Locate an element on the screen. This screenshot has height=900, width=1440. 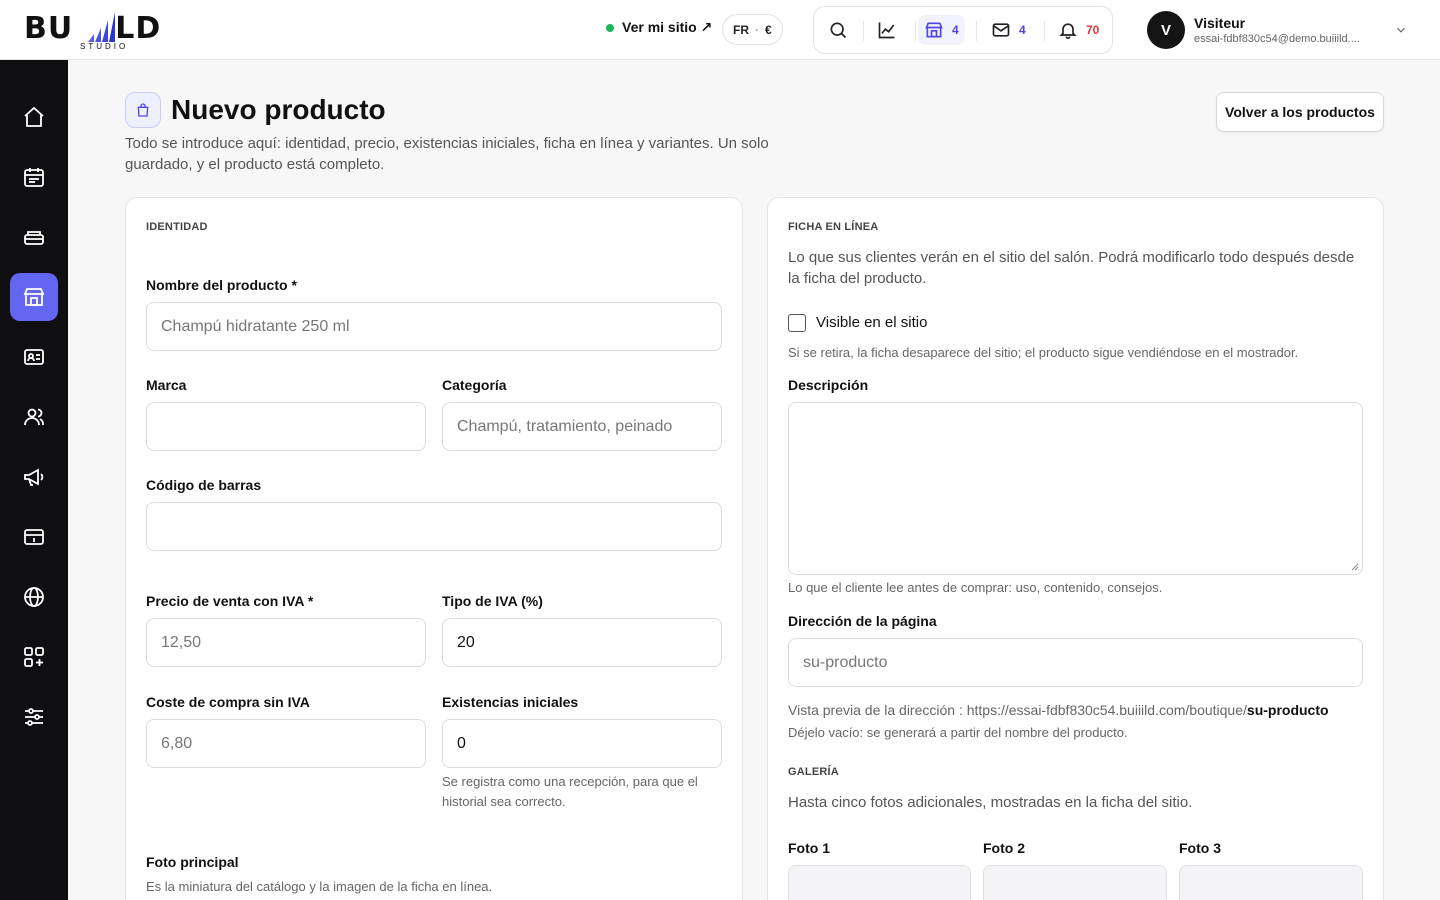
messages-count-badge: 4 is located at coordinates (1022, 30).